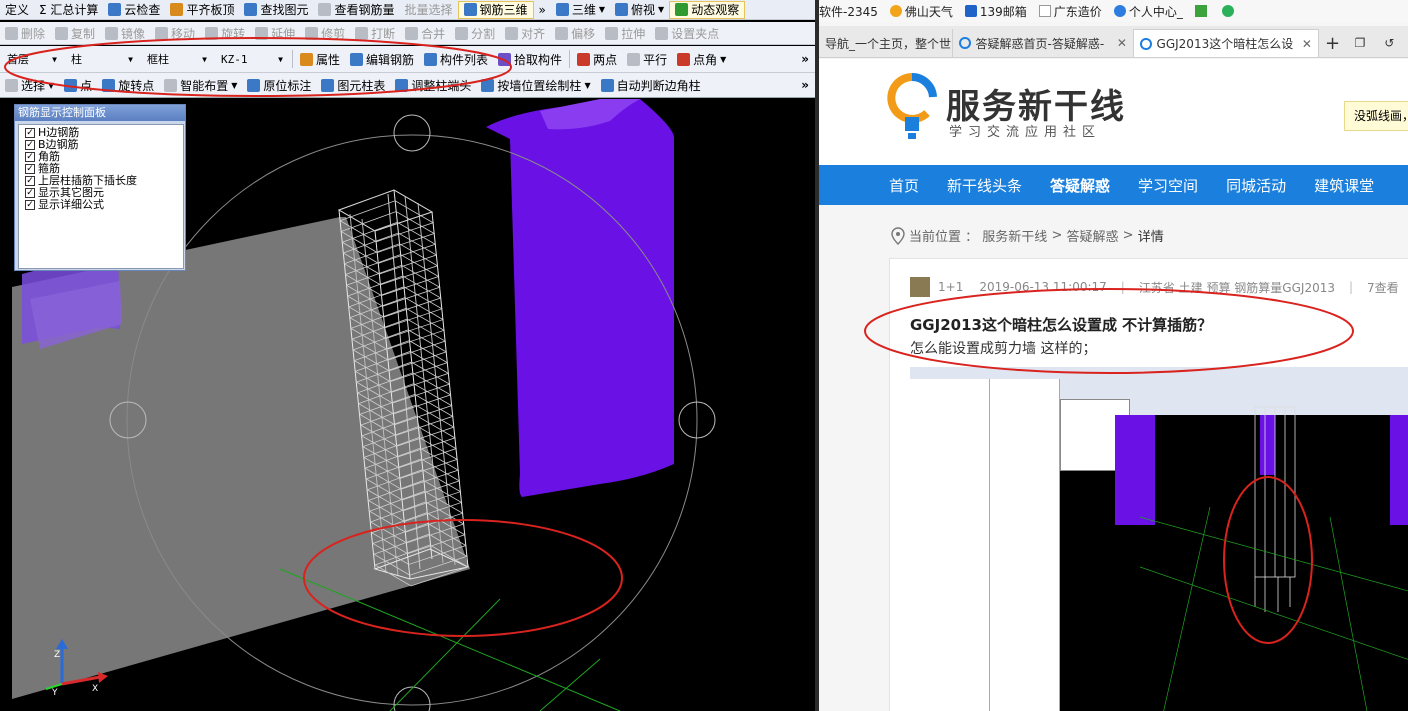  What do you see at coordinates (102, 59) in the screenshot?
I see `type-select: 柱 ▼` at bounding box center [102, 59].